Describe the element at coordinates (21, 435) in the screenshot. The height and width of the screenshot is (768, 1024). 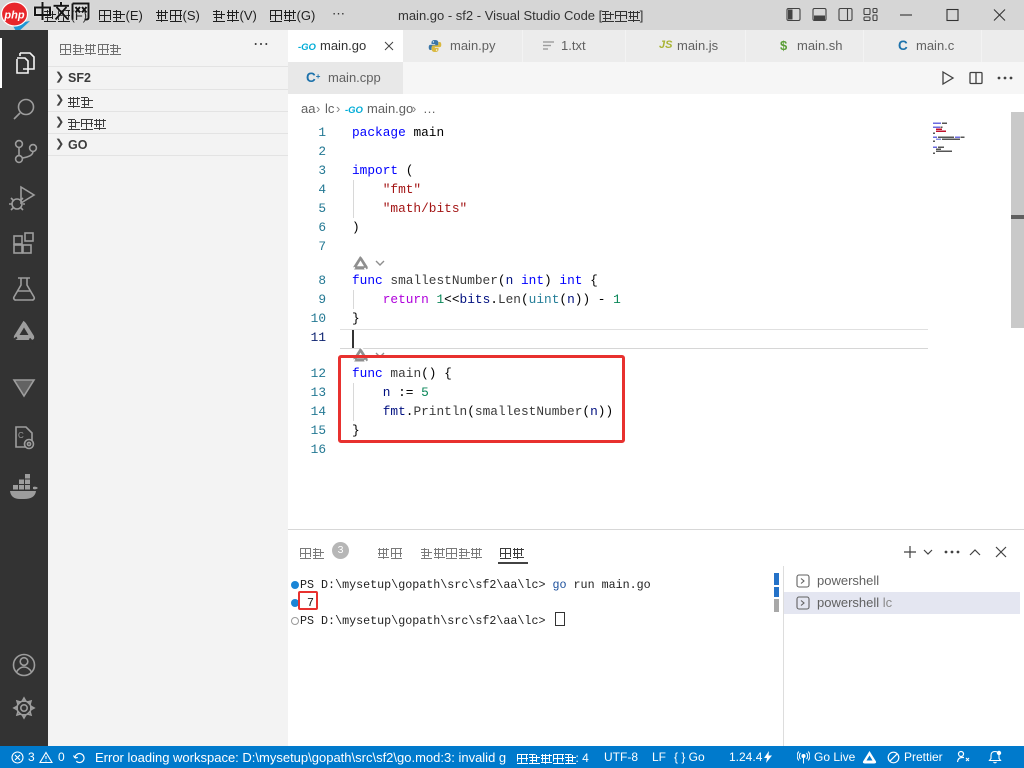
I see `svg-text: C` at that location.